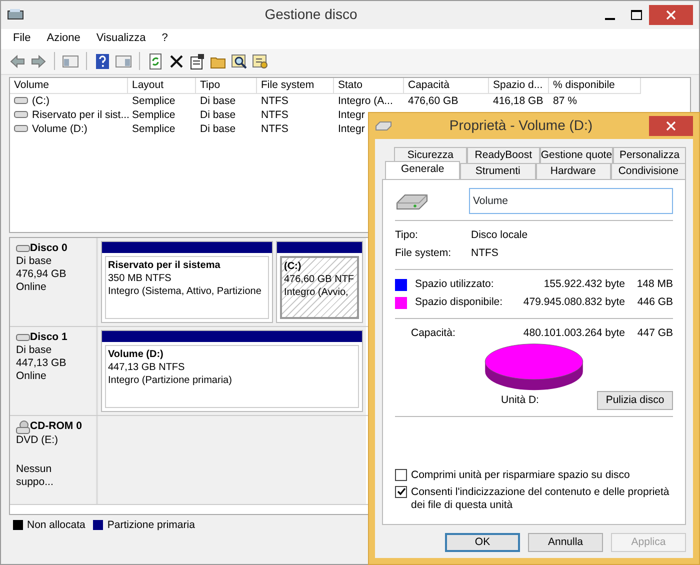 The height and width of the screenshot is (565, 700). Describe the element at coordinates (573, 171) in the screenshot. I see `tab: Hardware` at that location.